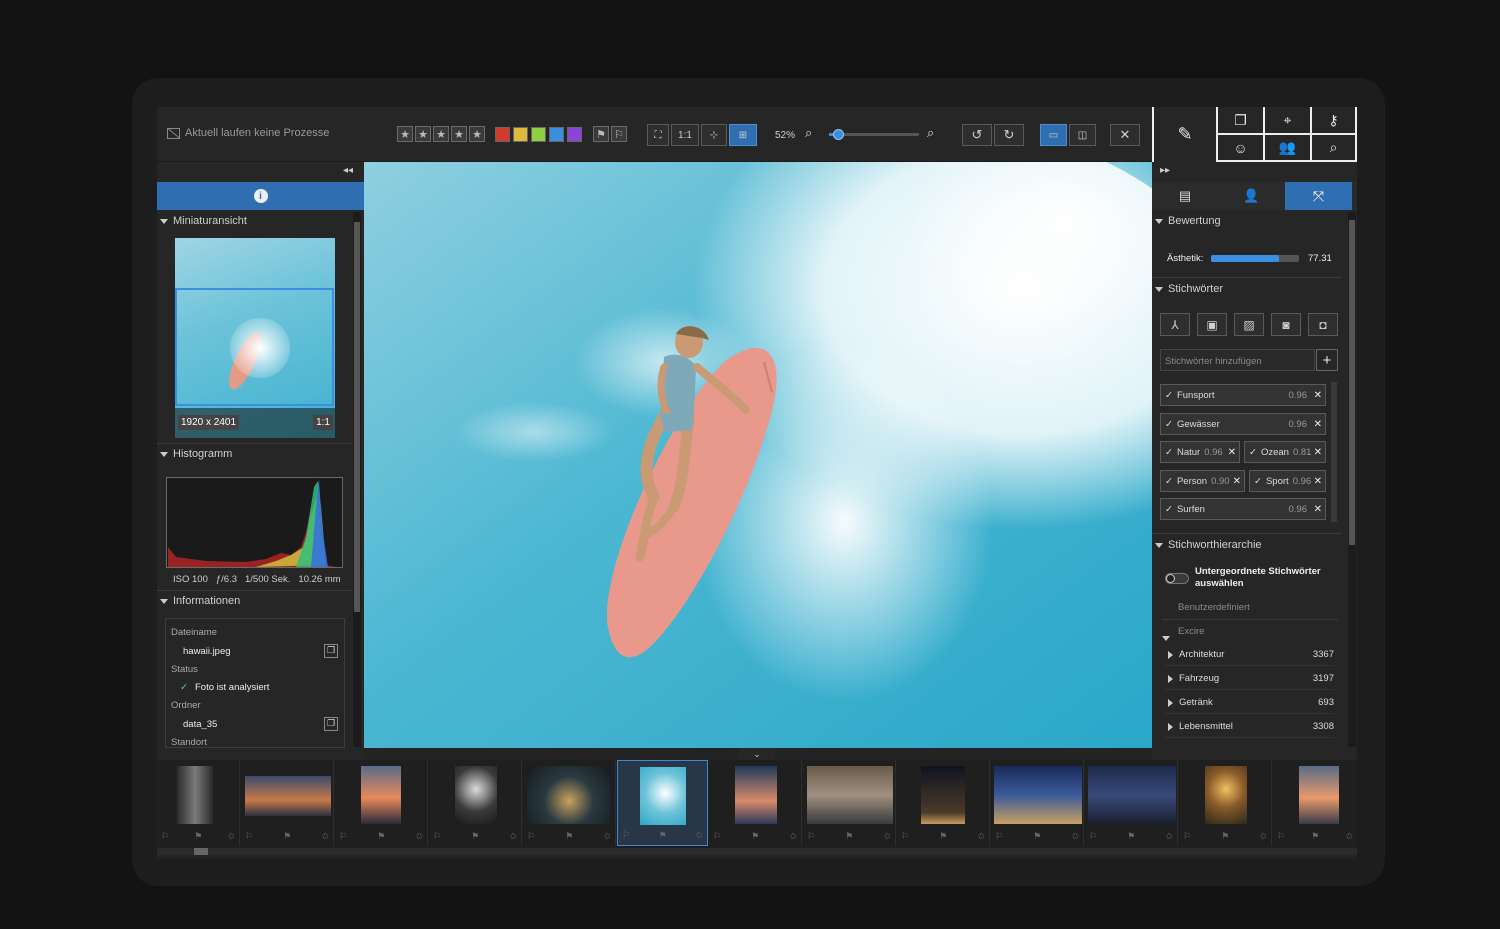  Describe the element at coordinates (502, 134) in the screenshot. I see `color-label-red` at that location.